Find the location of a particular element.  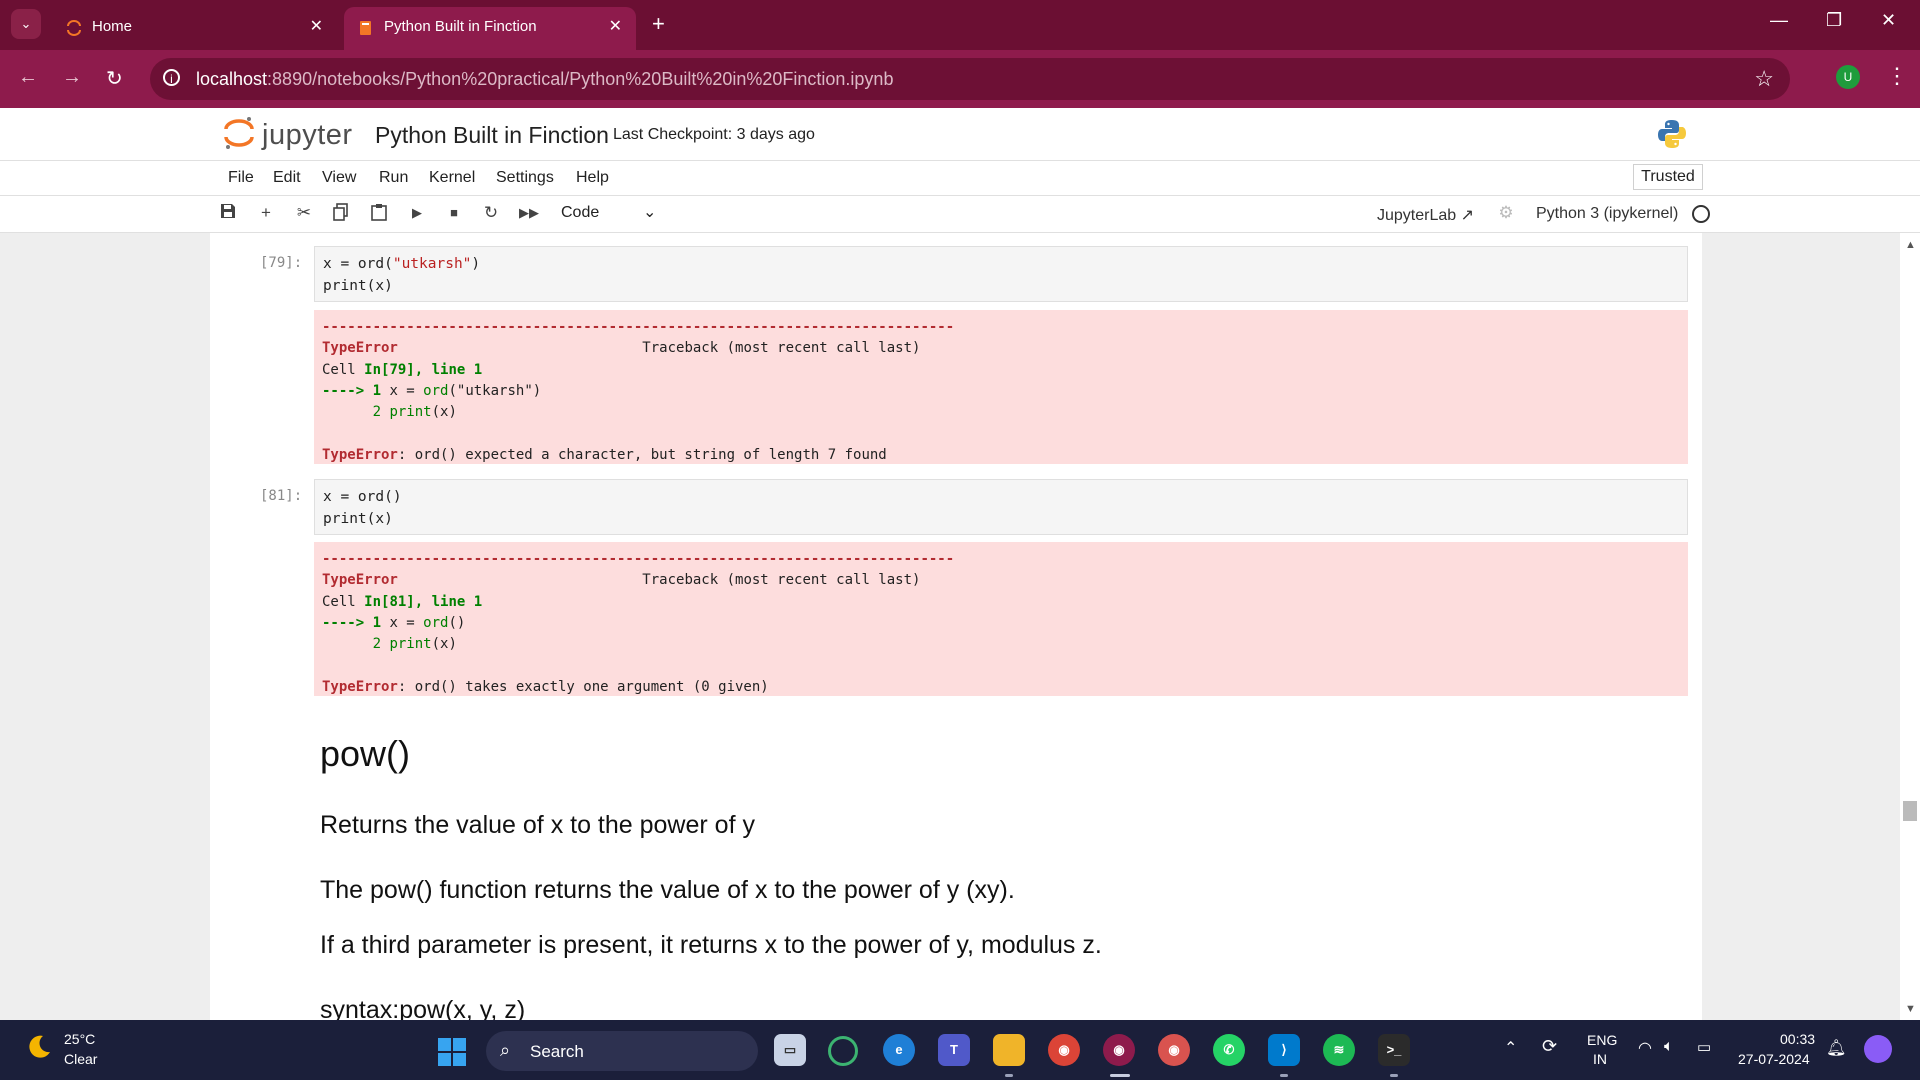

scrollbar: ▲ ▼ is located at coordinates (1910, 626).